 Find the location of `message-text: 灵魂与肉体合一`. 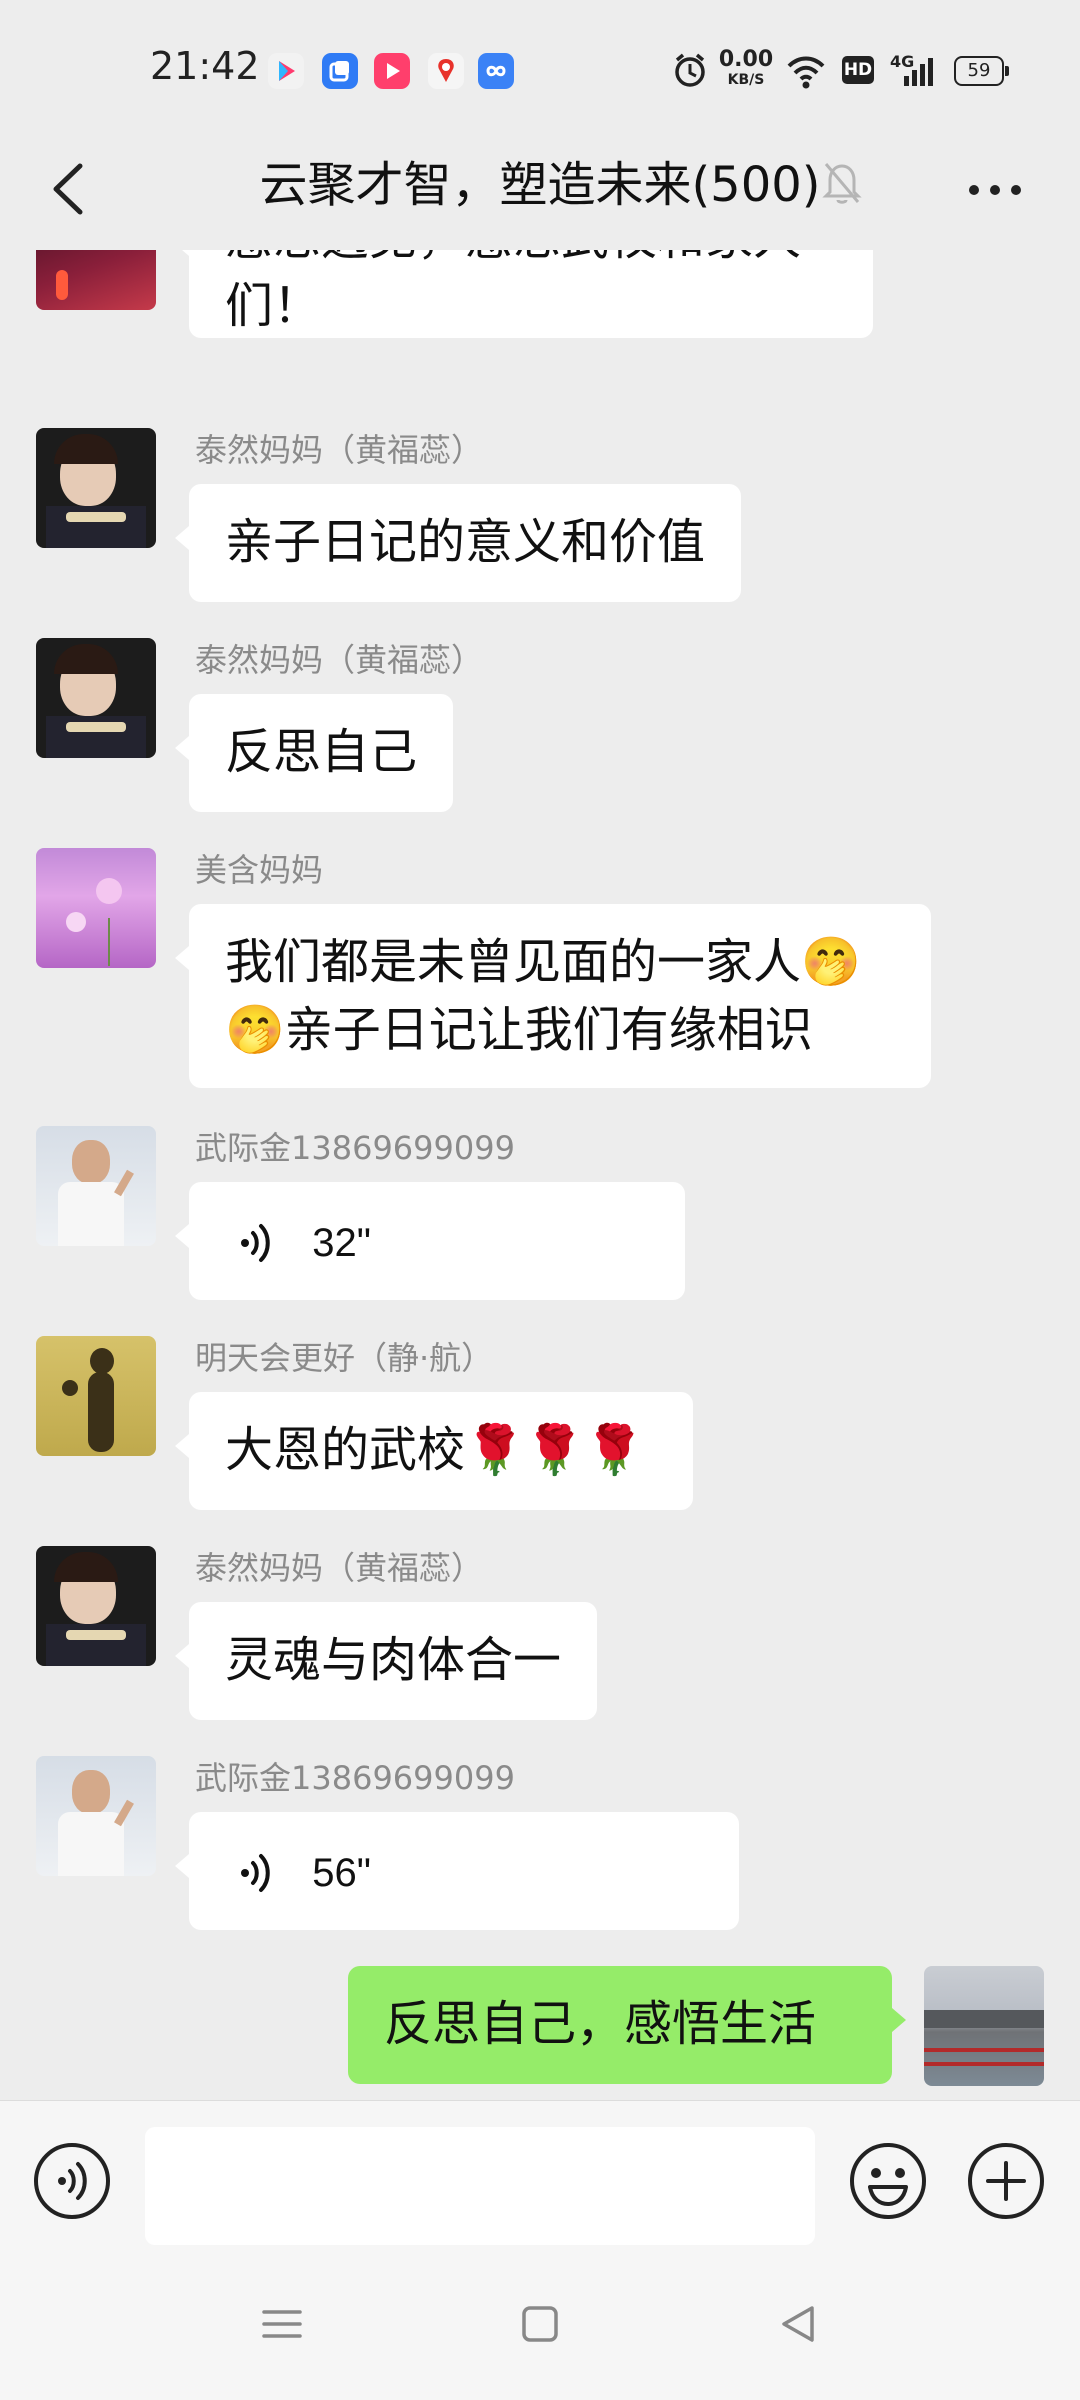

message-text: 灵魂与肉体合一 is located at coordinates (393, 1660).